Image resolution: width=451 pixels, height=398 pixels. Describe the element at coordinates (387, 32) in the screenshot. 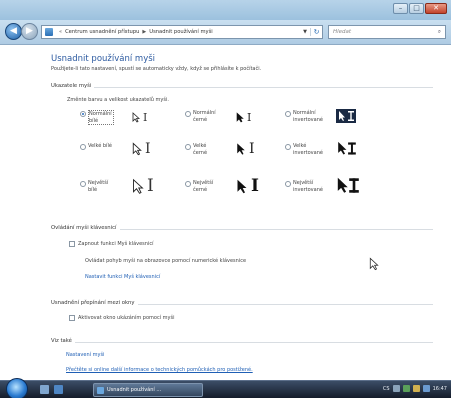

I see `search-input: Hledat ⌕` at that location.